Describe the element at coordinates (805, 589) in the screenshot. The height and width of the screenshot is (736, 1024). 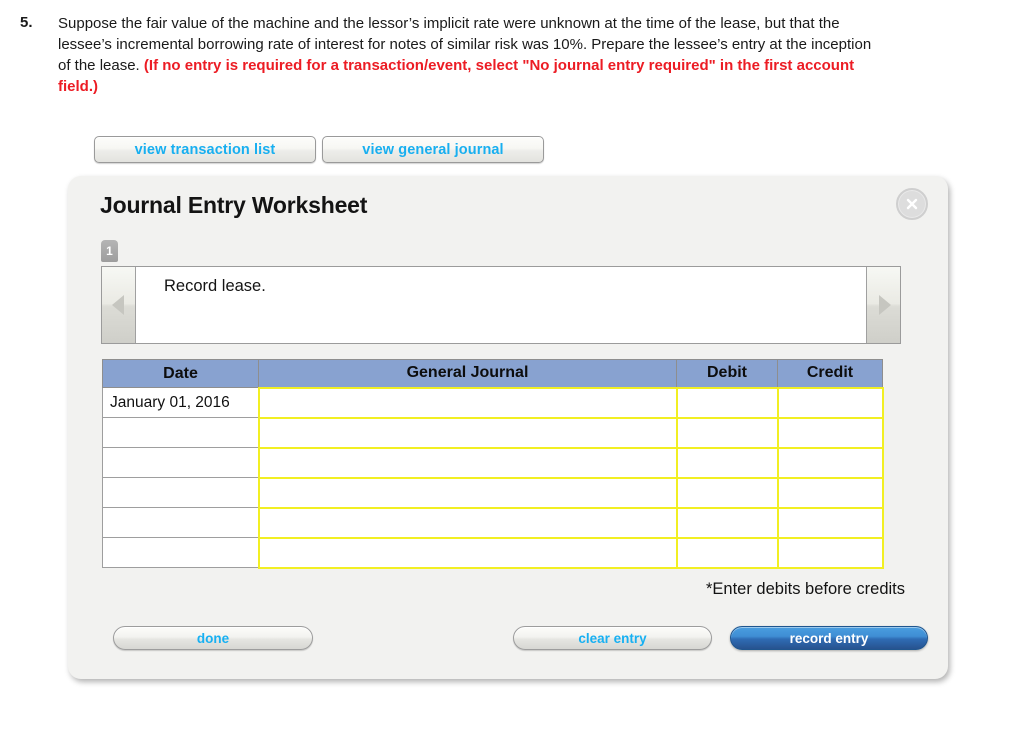
I see `debits-before-credits-note: *Enter debits before credits` at that location.